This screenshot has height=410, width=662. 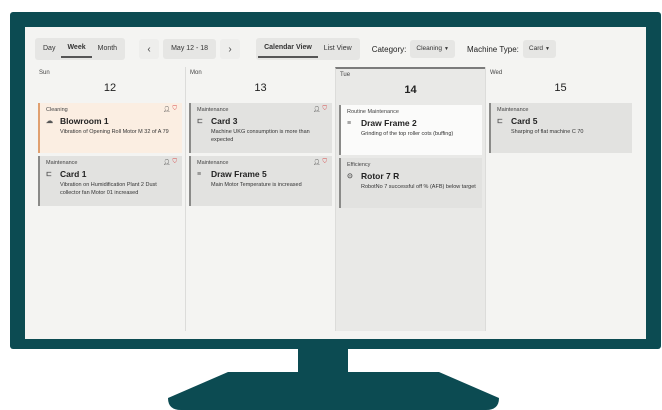 I want to click on day-number: 15, so click(x=560, y=88).